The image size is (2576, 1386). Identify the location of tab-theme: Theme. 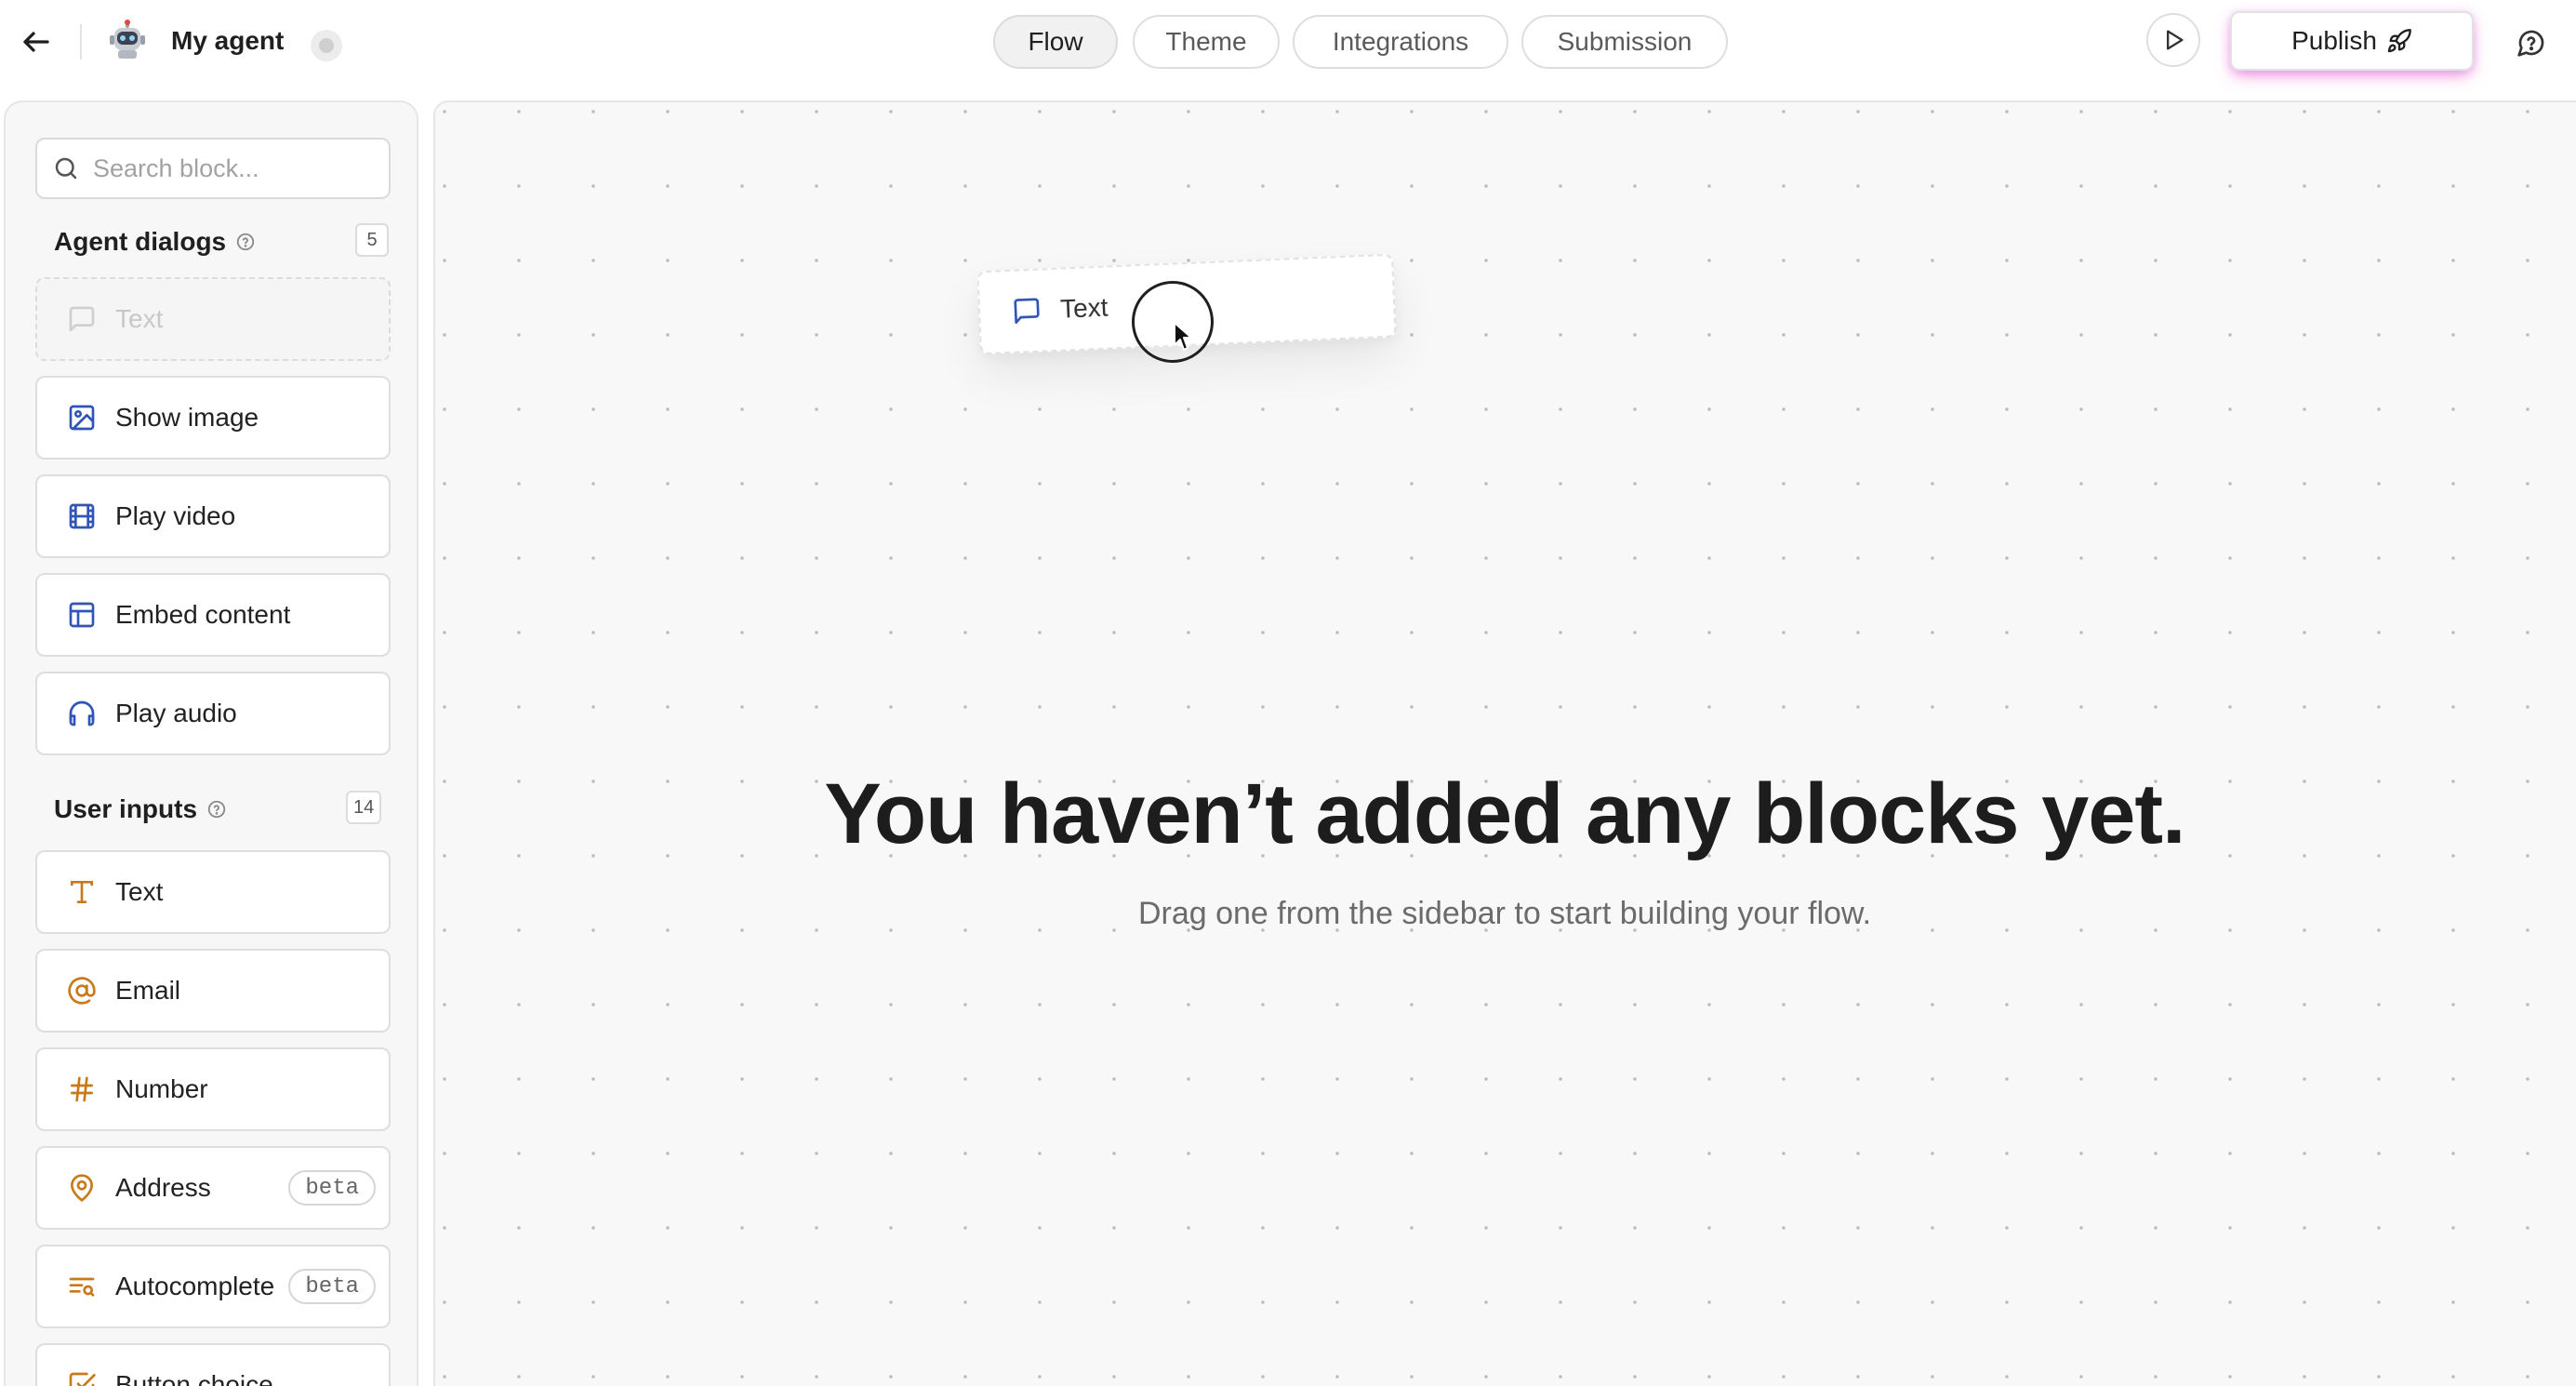
(1206, 42).